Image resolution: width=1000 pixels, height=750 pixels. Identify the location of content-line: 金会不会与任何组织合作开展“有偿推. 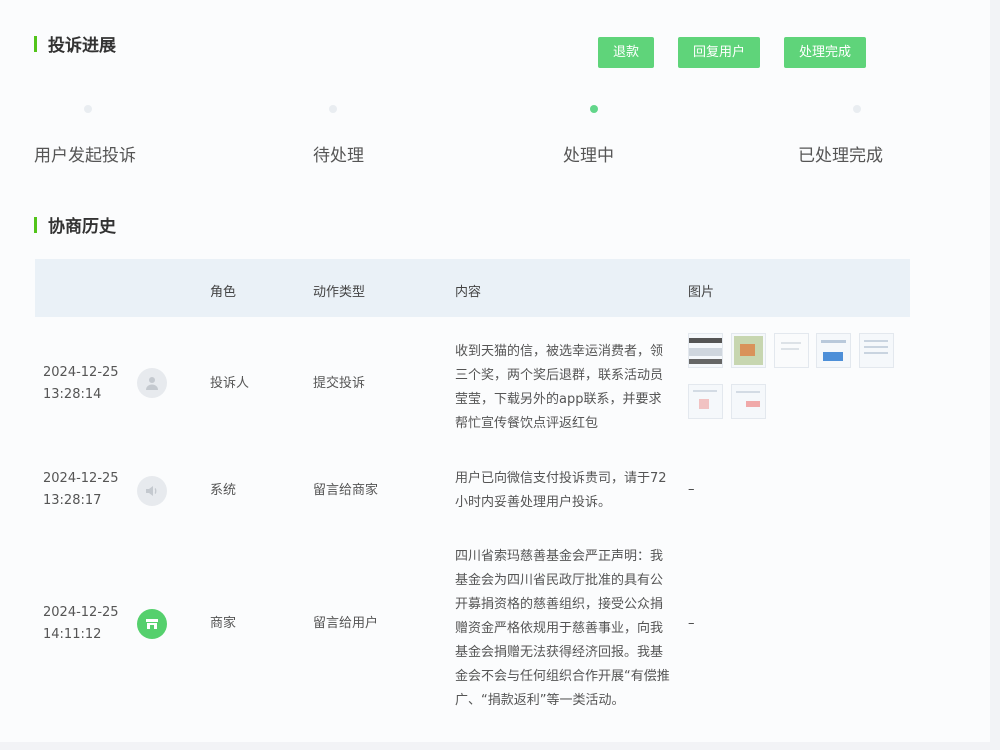
(562, 676).